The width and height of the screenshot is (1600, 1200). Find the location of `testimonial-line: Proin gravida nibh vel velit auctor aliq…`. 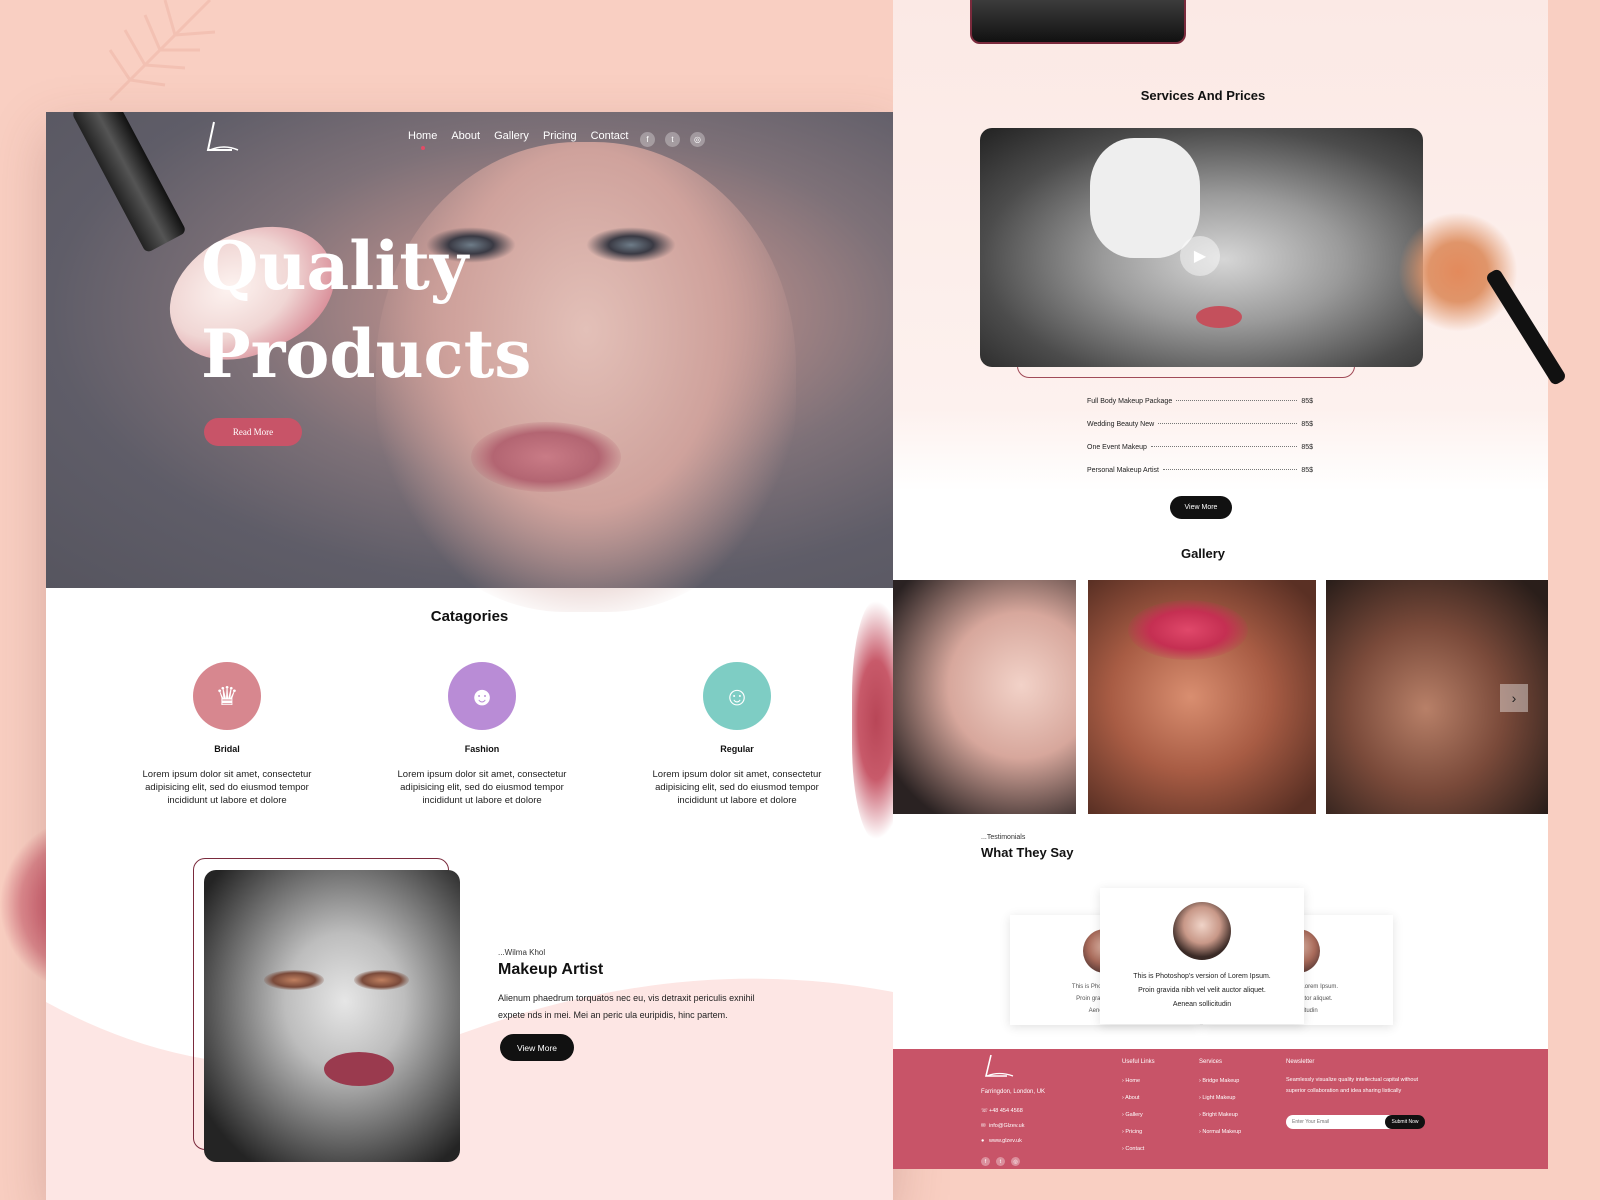

testimonial-line: Proin gravida nibh vel velit auctor aliq… is located at coordinates (1202, 990).